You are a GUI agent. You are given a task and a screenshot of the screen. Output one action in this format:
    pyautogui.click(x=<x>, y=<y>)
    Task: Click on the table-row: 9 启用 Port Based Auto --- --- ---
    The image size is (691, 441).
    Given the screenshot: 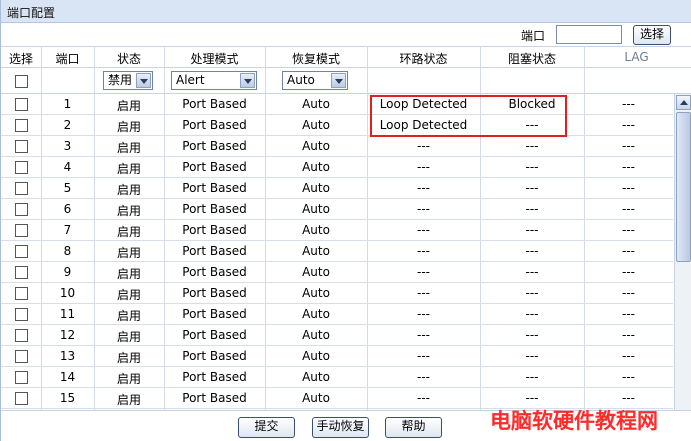 What is the action you would take?
    pyautogui.click(x=337, y=272)
    